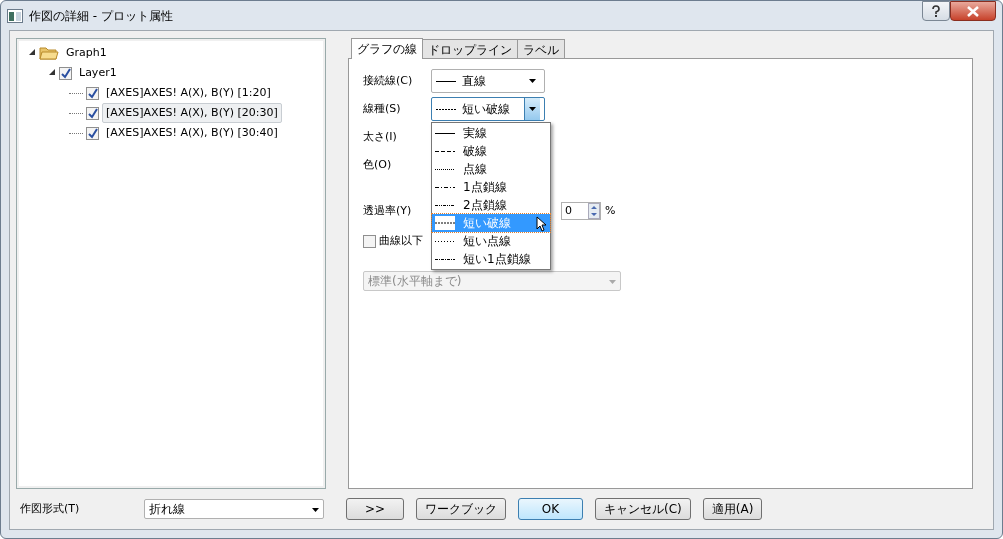 The height and width of the screenshot is (539, 1003). Describe the element at coordinates (541, 223) in the screenshot. I see `mouse-cursor-icon` at that location.